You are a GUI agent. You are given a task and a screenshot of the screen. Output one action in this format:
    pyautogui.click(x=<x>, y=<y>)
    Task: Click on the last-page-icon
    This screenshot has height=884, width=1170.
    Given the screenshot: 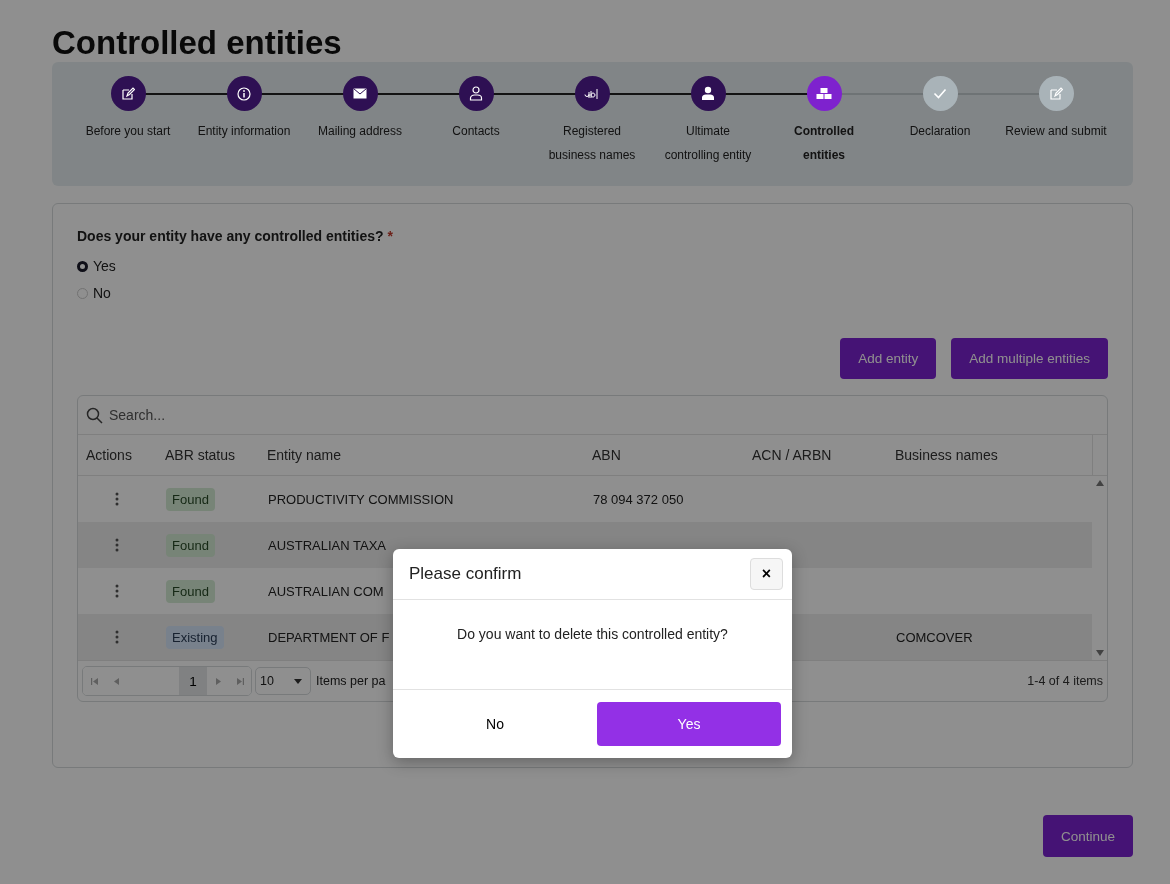 What is the action you would take?
    pyautogui.click(x=240, y=681)
    